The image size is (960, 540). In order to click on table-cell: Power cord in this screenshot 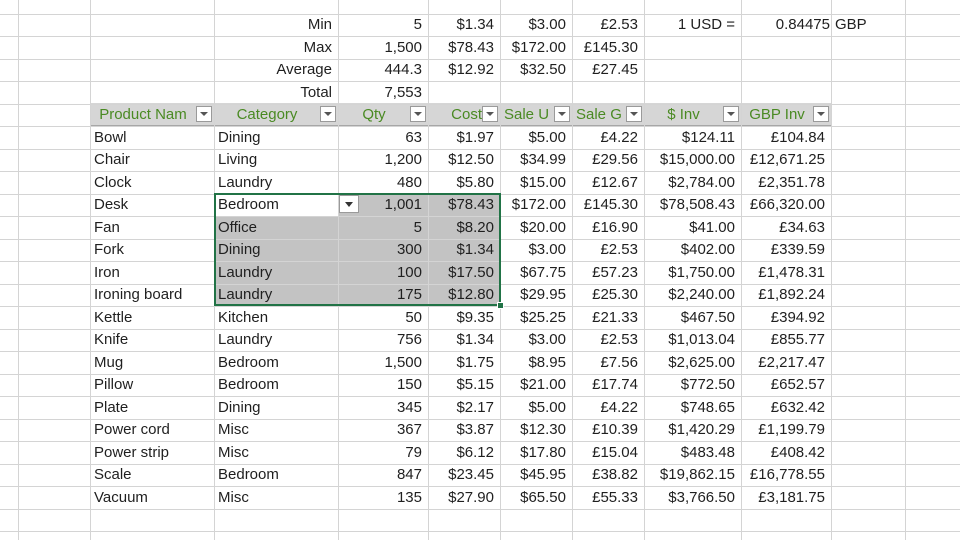, I will do `click(152, 430)`.